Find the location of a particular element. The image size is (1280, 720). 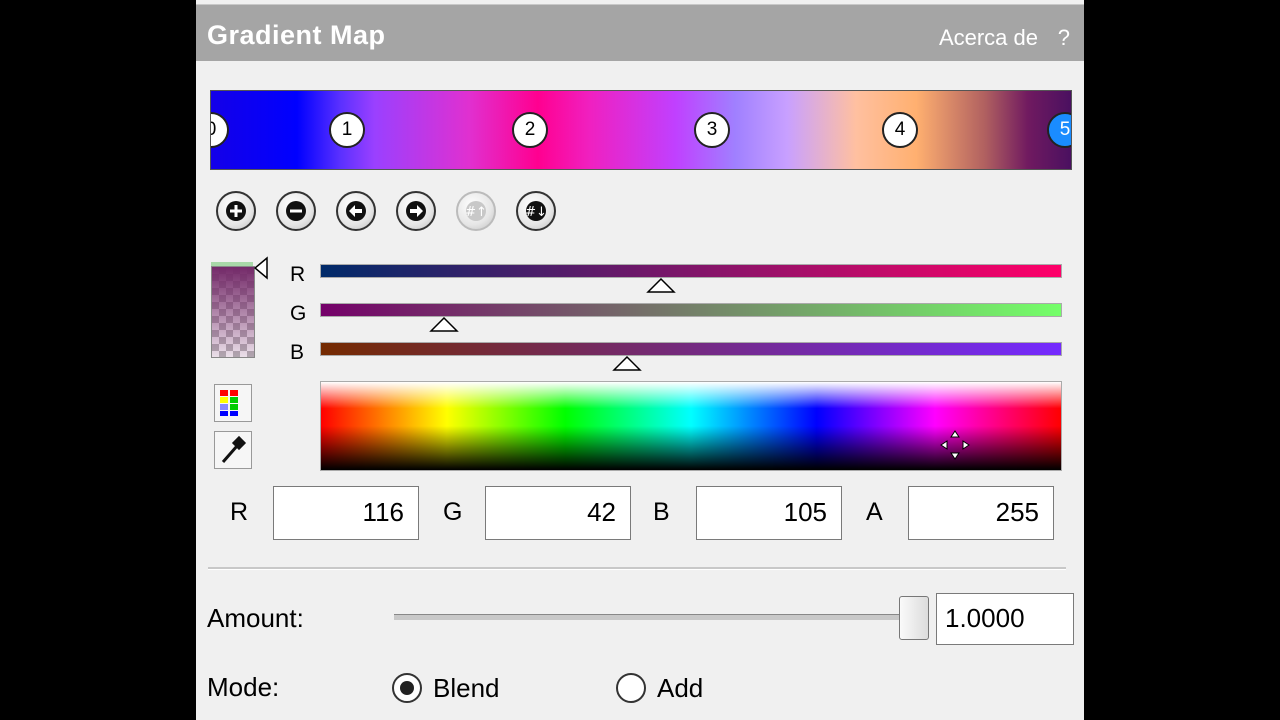

b-field-label: B is located at coordinates (661, 512).